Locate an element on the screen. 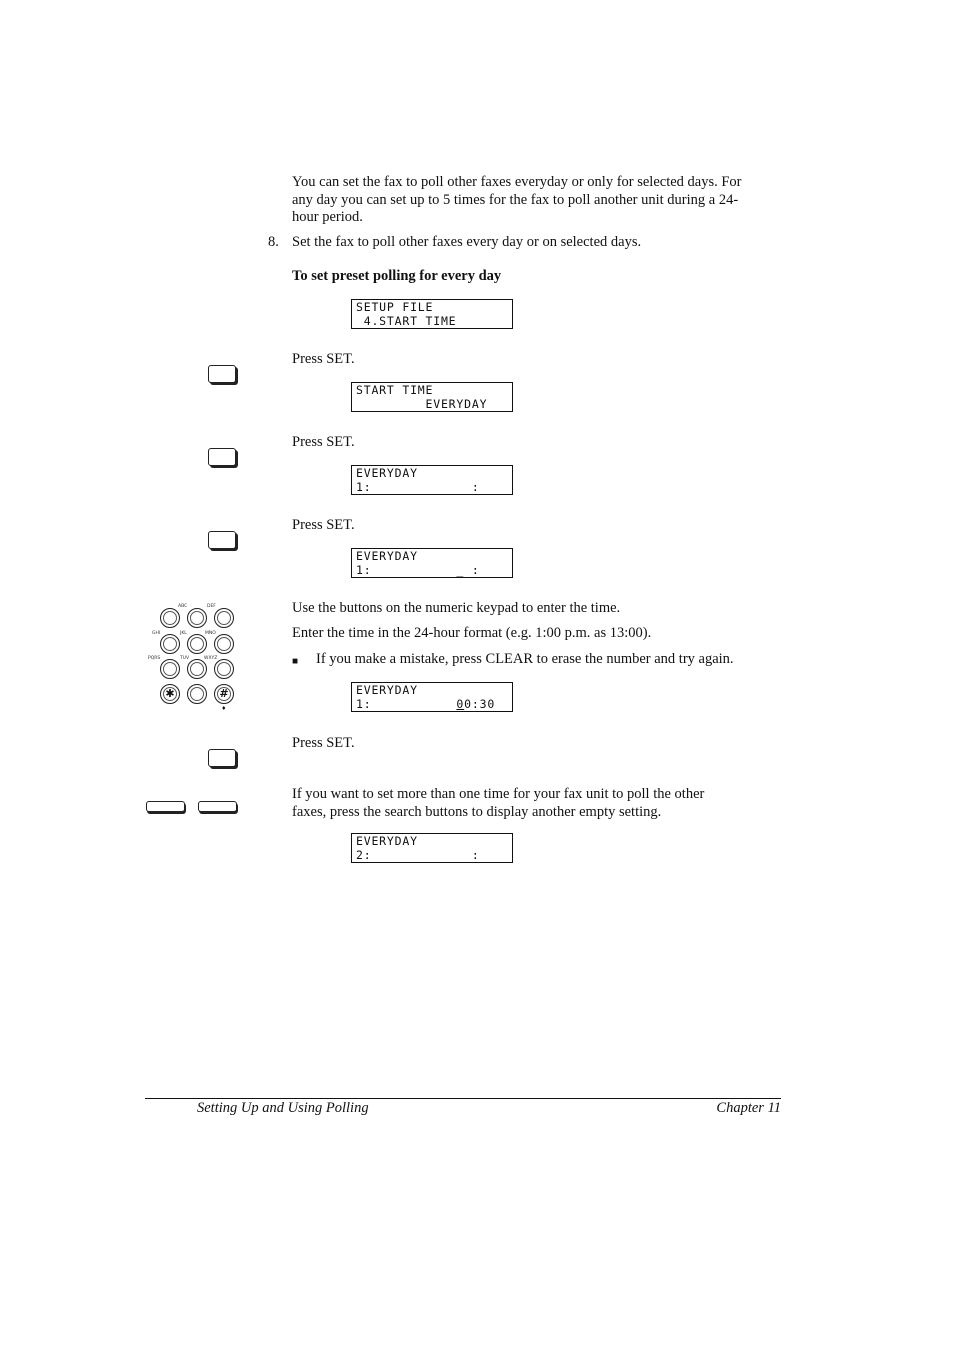  keypad-label: WXYZ is located at coordinates (211, 658).